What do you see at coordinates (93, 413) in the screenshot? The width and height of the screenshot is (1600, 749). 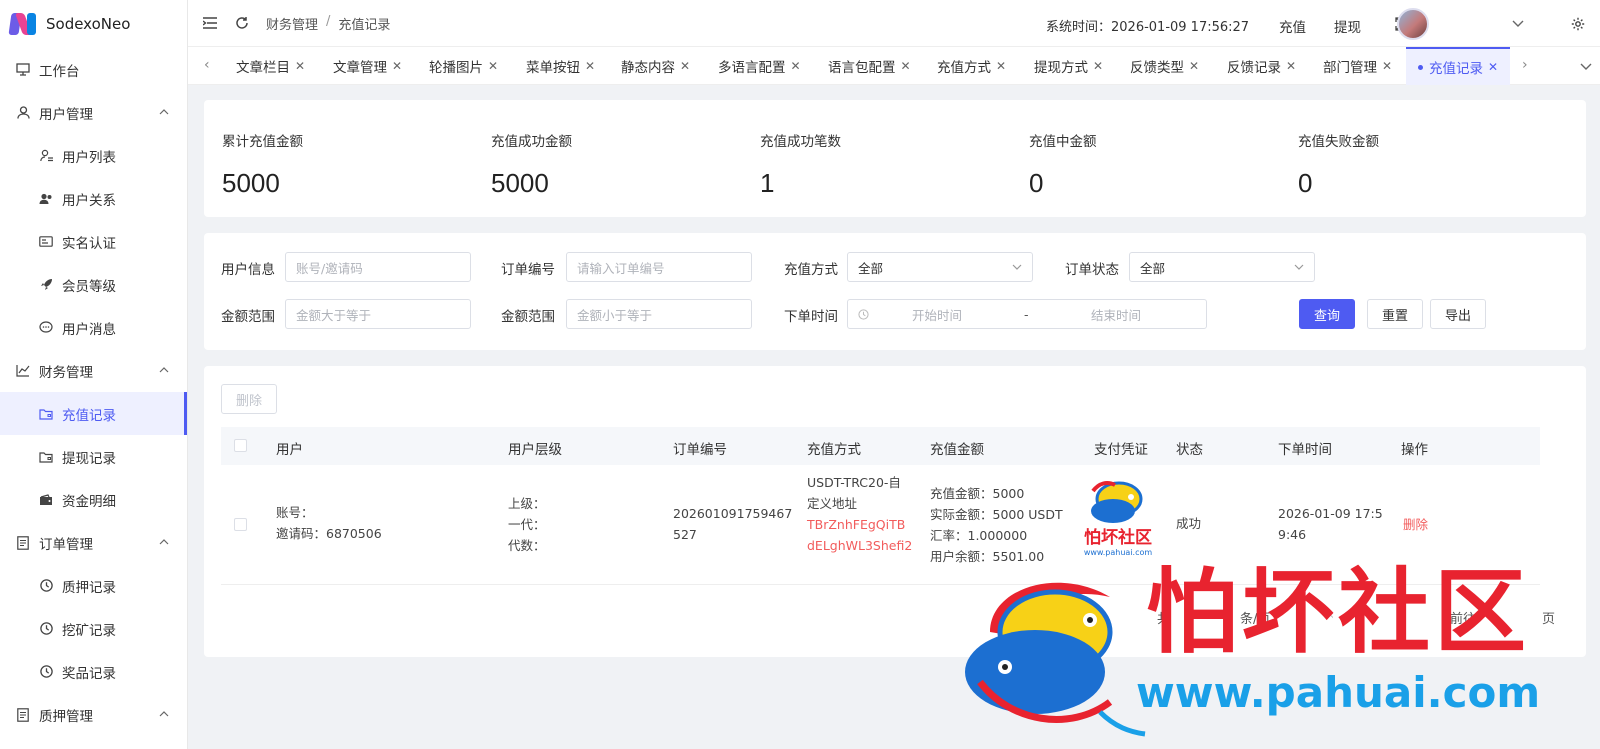 I see `sidebar-item: 充值记录` at bounding box center [93, 413].